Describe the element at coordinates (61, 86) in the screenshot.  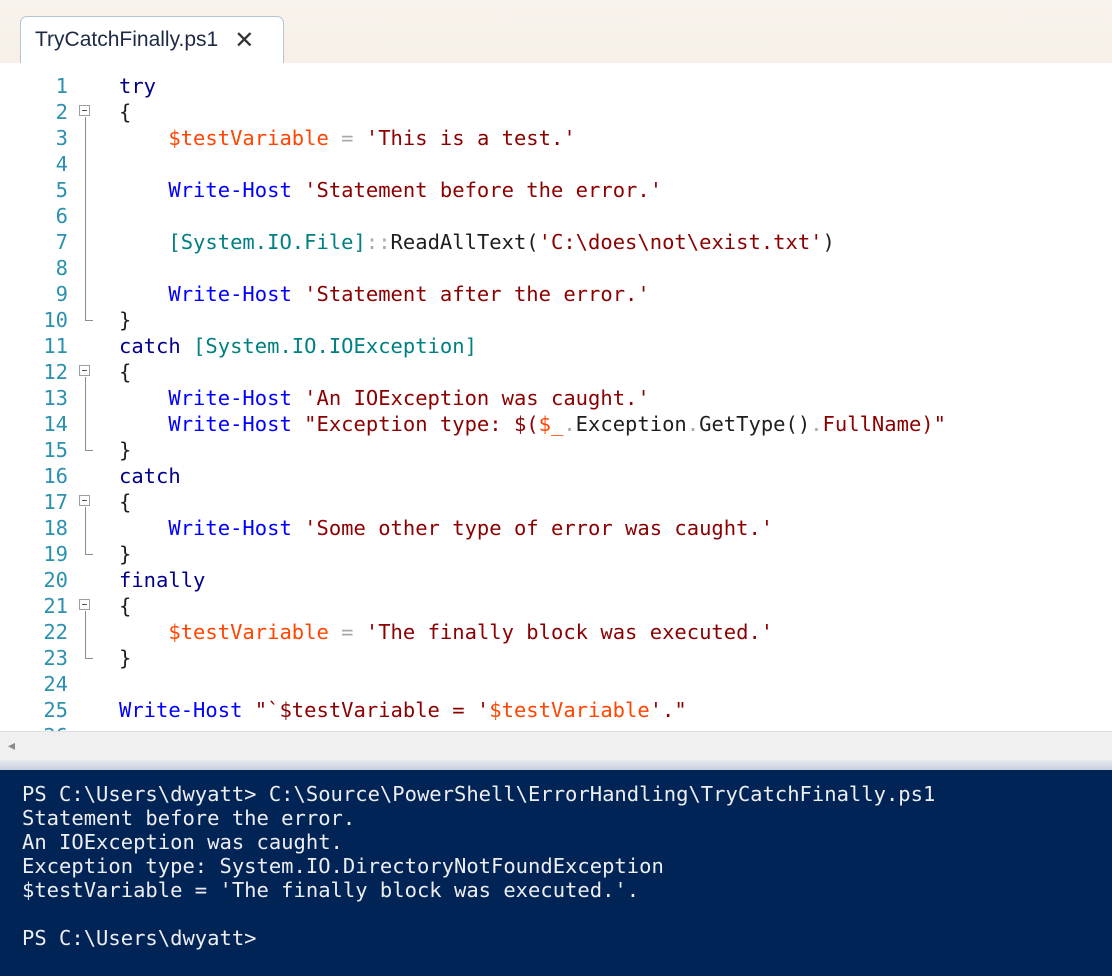
I see `line-number: 1` at that location.